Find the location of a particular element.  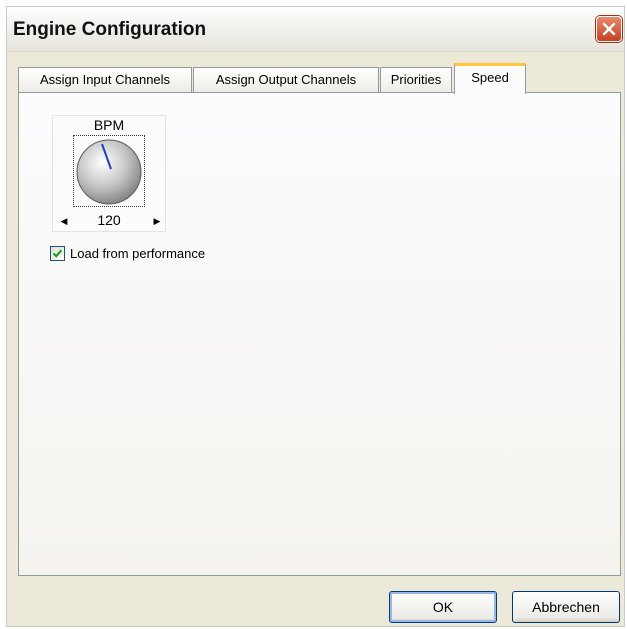

bpm-dial is located at coordinates (109, 171).